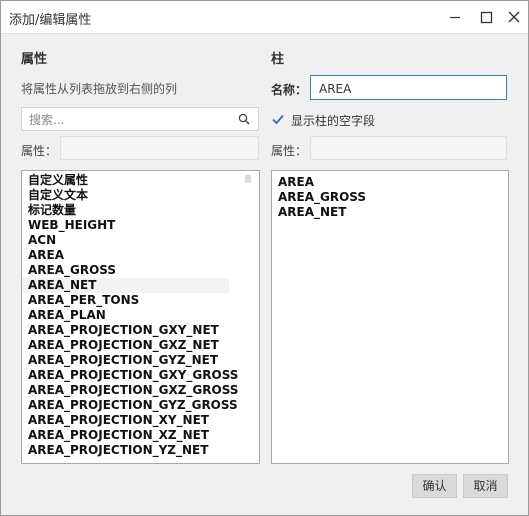  I want to click on name-input, so click(409, 89).